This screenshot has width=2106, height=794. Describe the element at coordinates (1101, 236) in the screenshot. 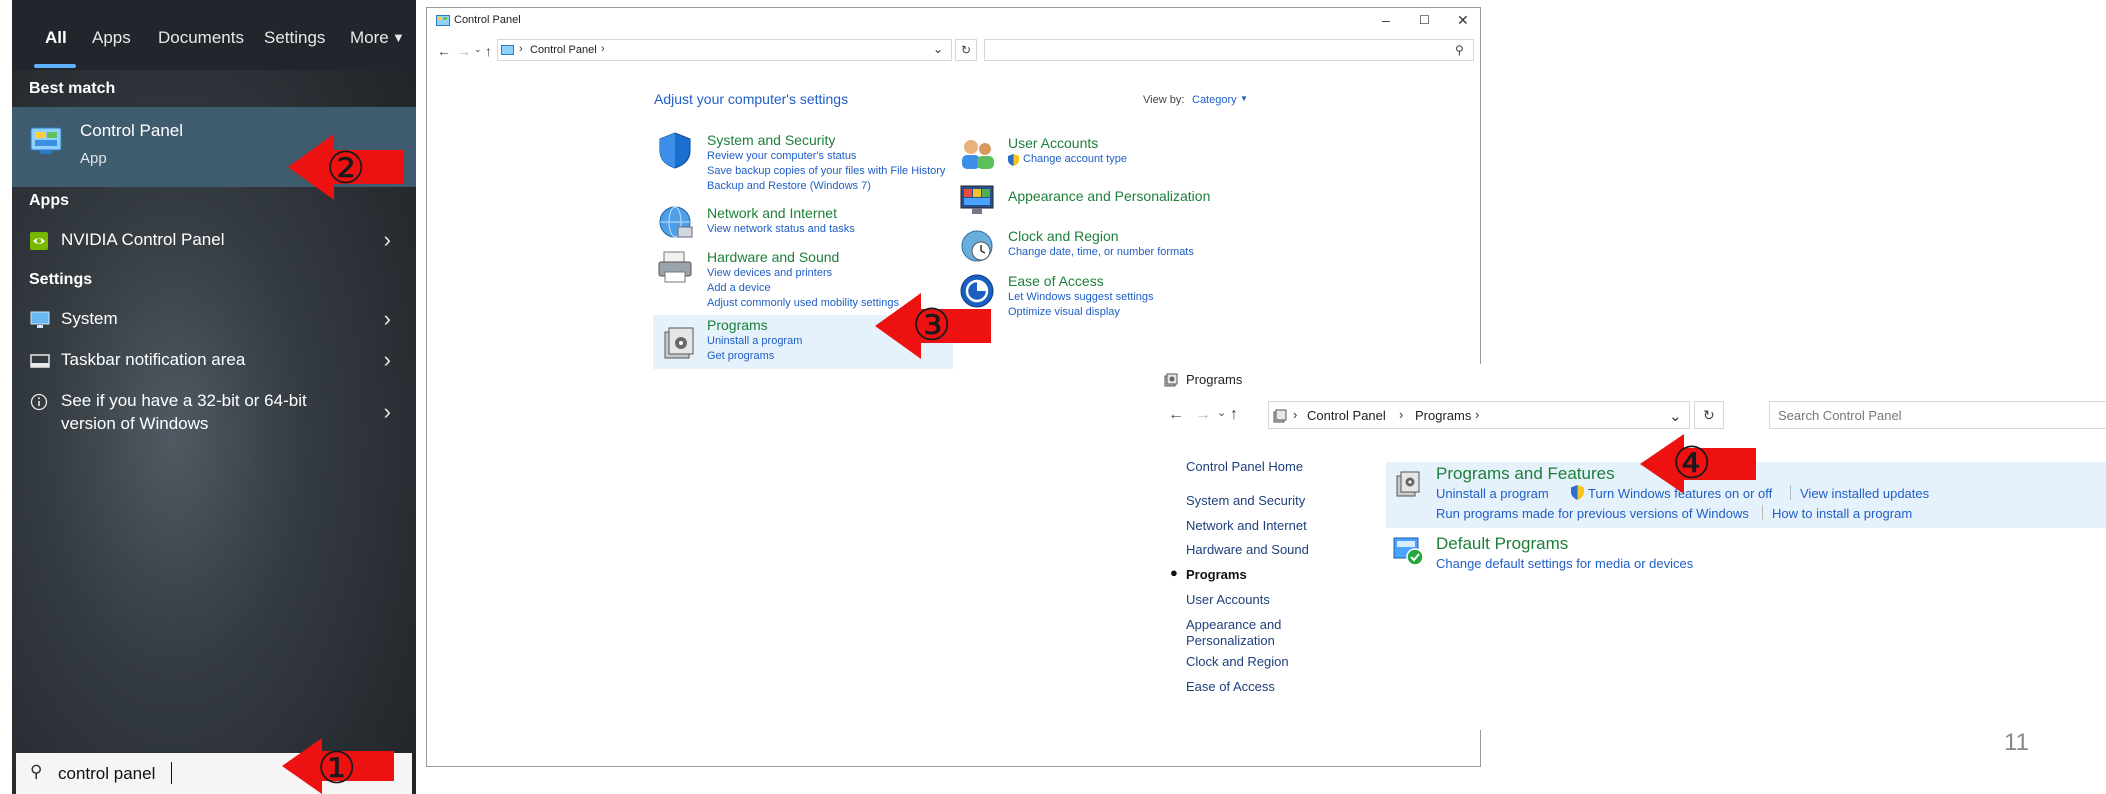

I see `category-title-link: Clock and Region` at that location.